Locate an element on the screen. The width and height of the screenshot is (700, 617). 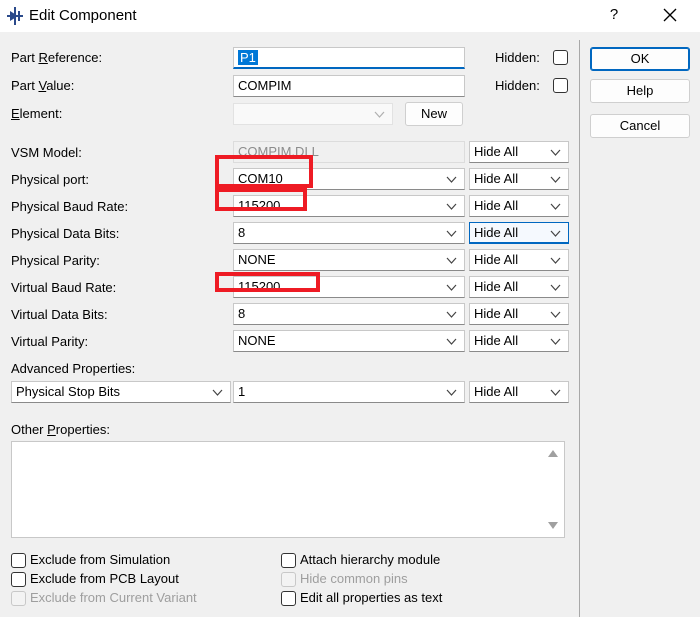
close-icon is located at coordinates (670, 15).